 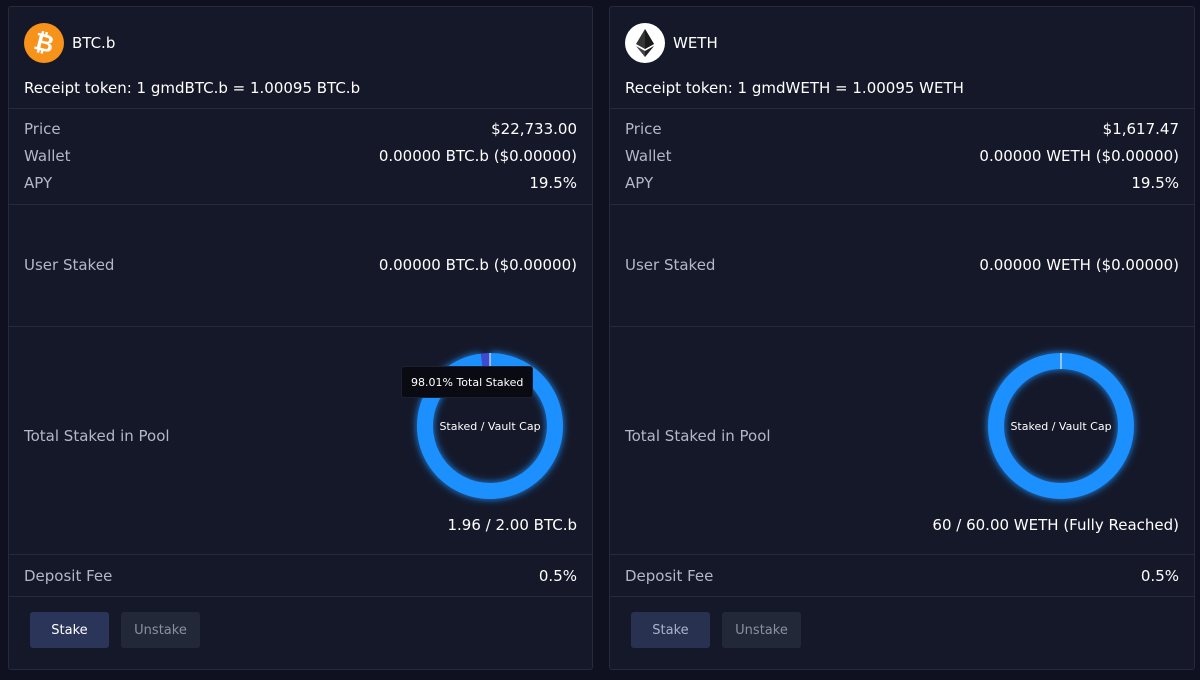 I want to click on price-row: Price $22,733.00, so click(x=300, y=129).